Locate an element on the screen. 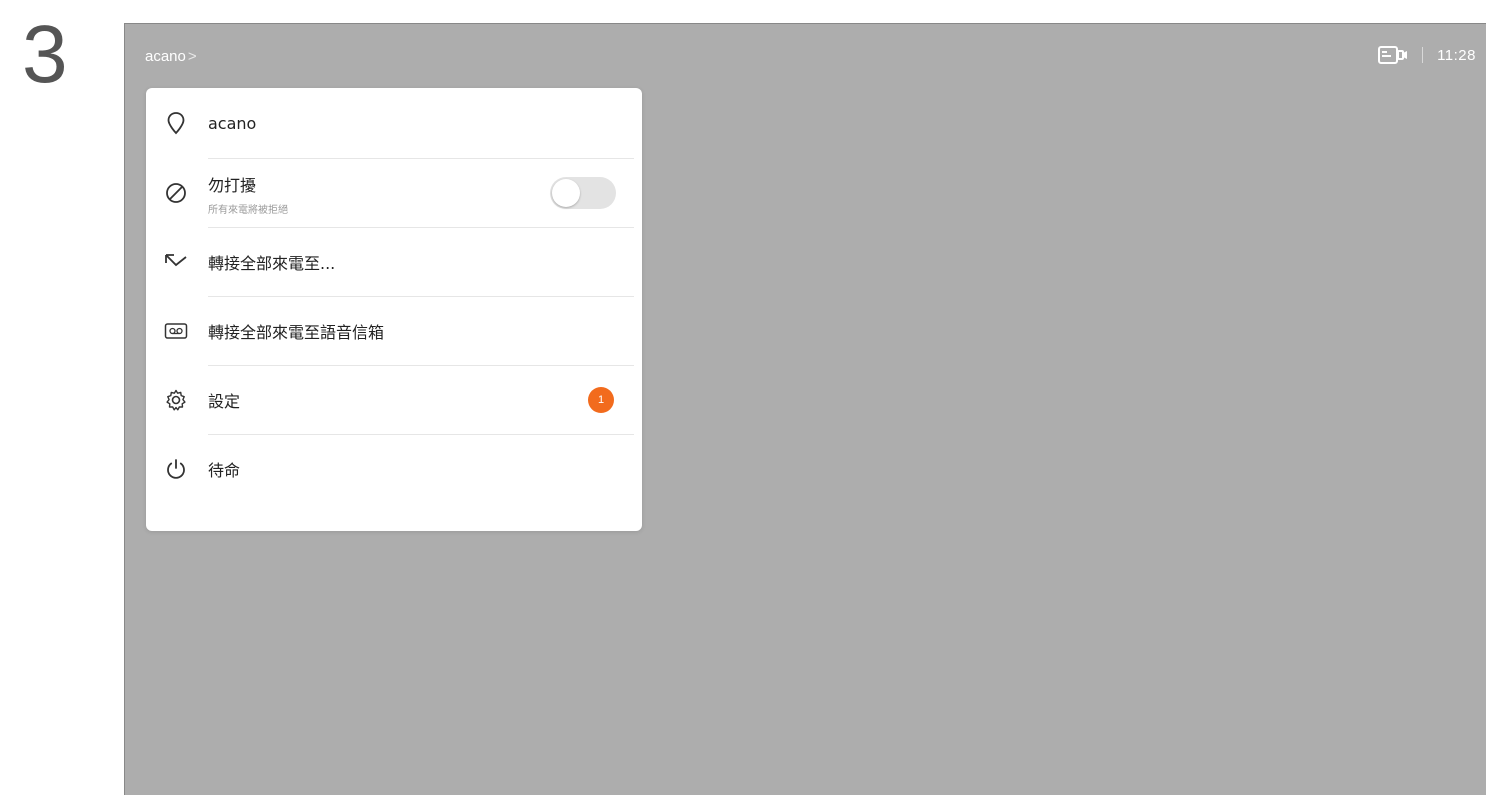 This screenshot has width=1486, height=795. menu-item-label: 待命 is located at coordinates (224, 470).